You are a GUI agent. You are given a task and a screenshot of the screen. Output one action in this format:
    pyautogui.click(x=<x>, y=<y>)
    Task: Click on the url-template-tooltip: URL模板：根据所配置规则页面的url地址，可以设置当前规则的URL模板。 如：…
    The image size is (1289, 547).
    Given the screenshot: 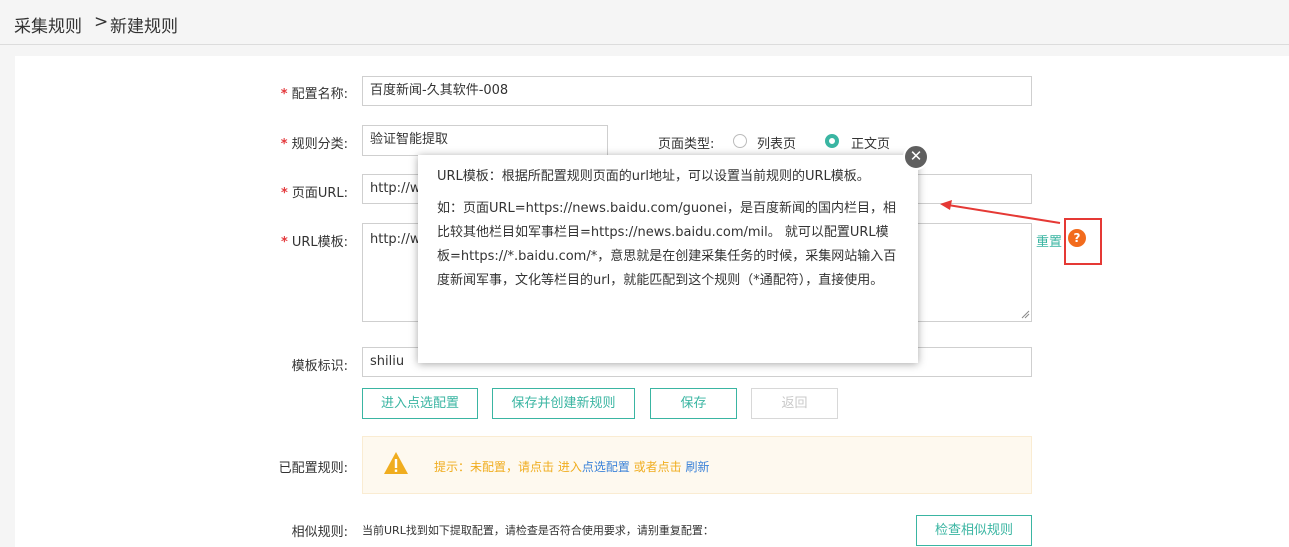 What is the action you would take?
    pyautogui.click(x=668, y=259)
    